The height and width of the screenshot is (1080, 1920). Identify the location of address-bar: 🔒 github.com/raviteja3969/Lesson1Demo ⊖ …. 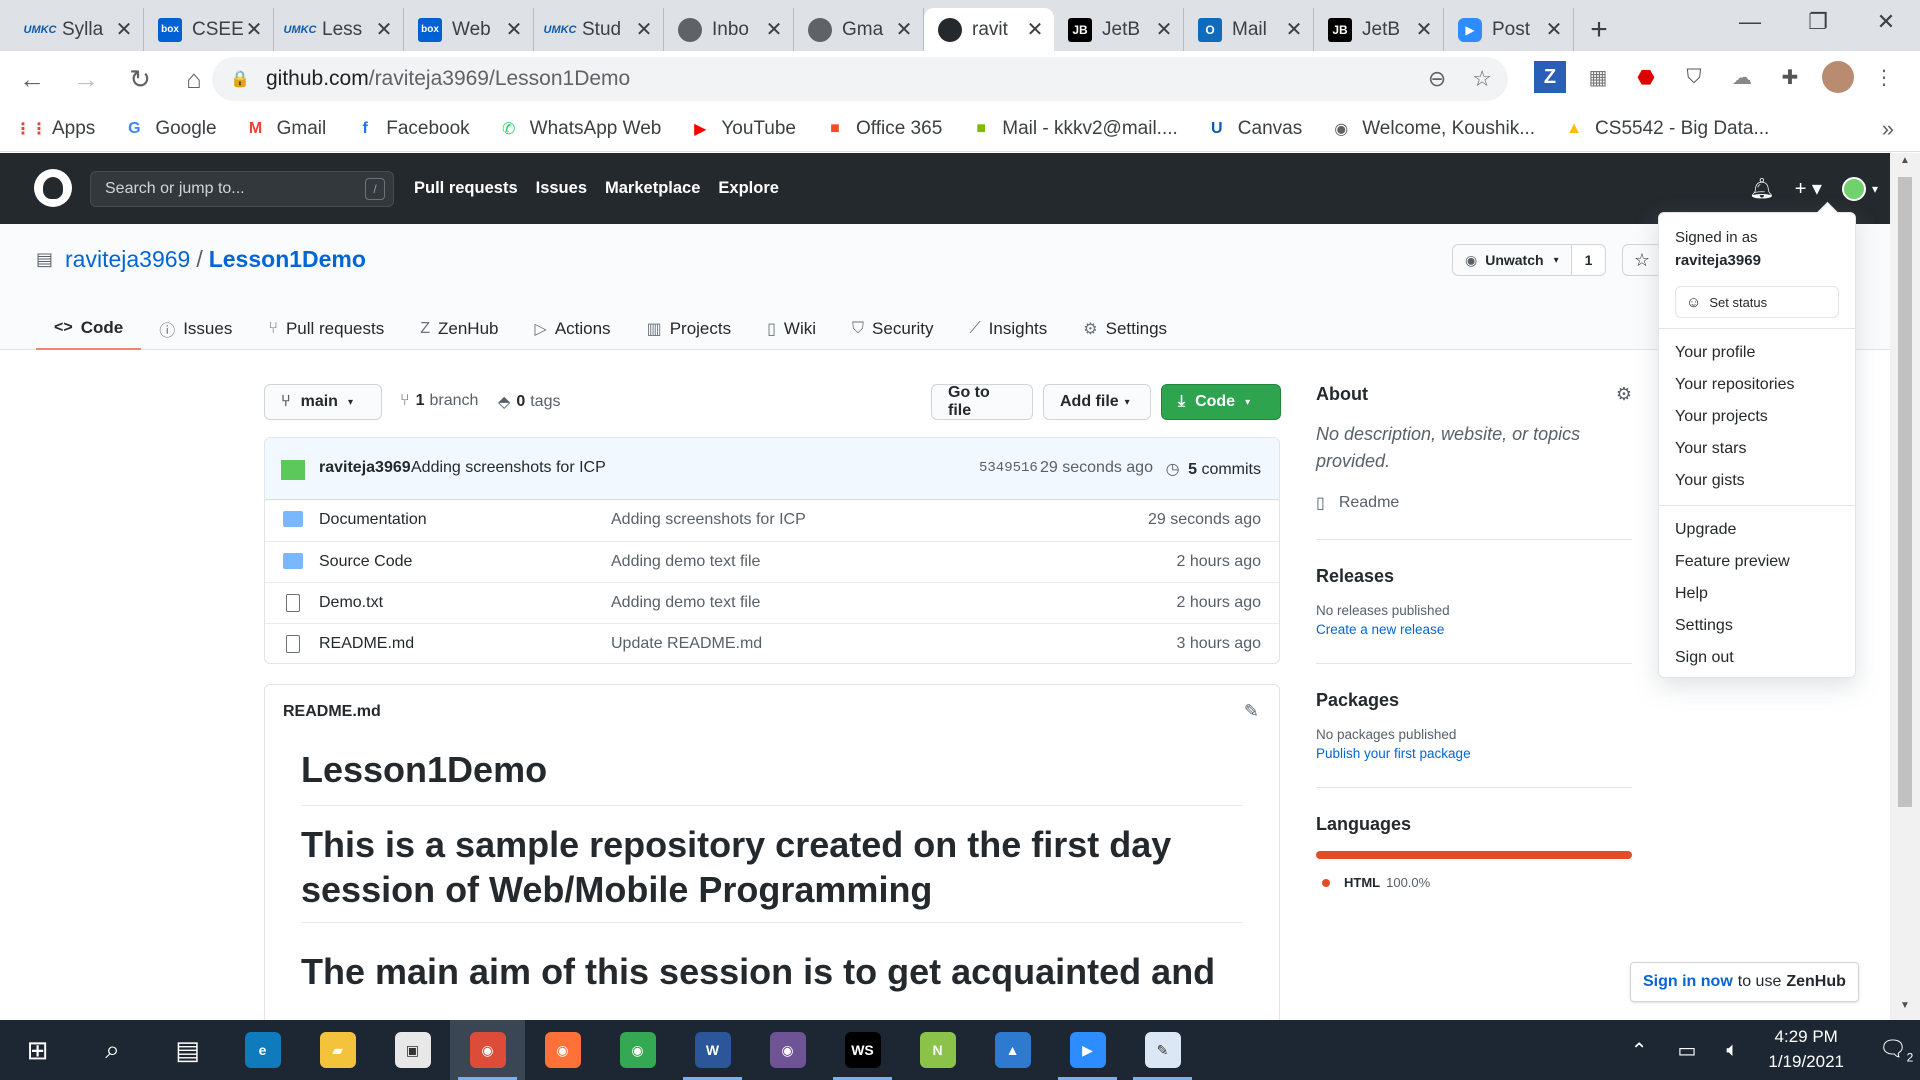
(860, 79).